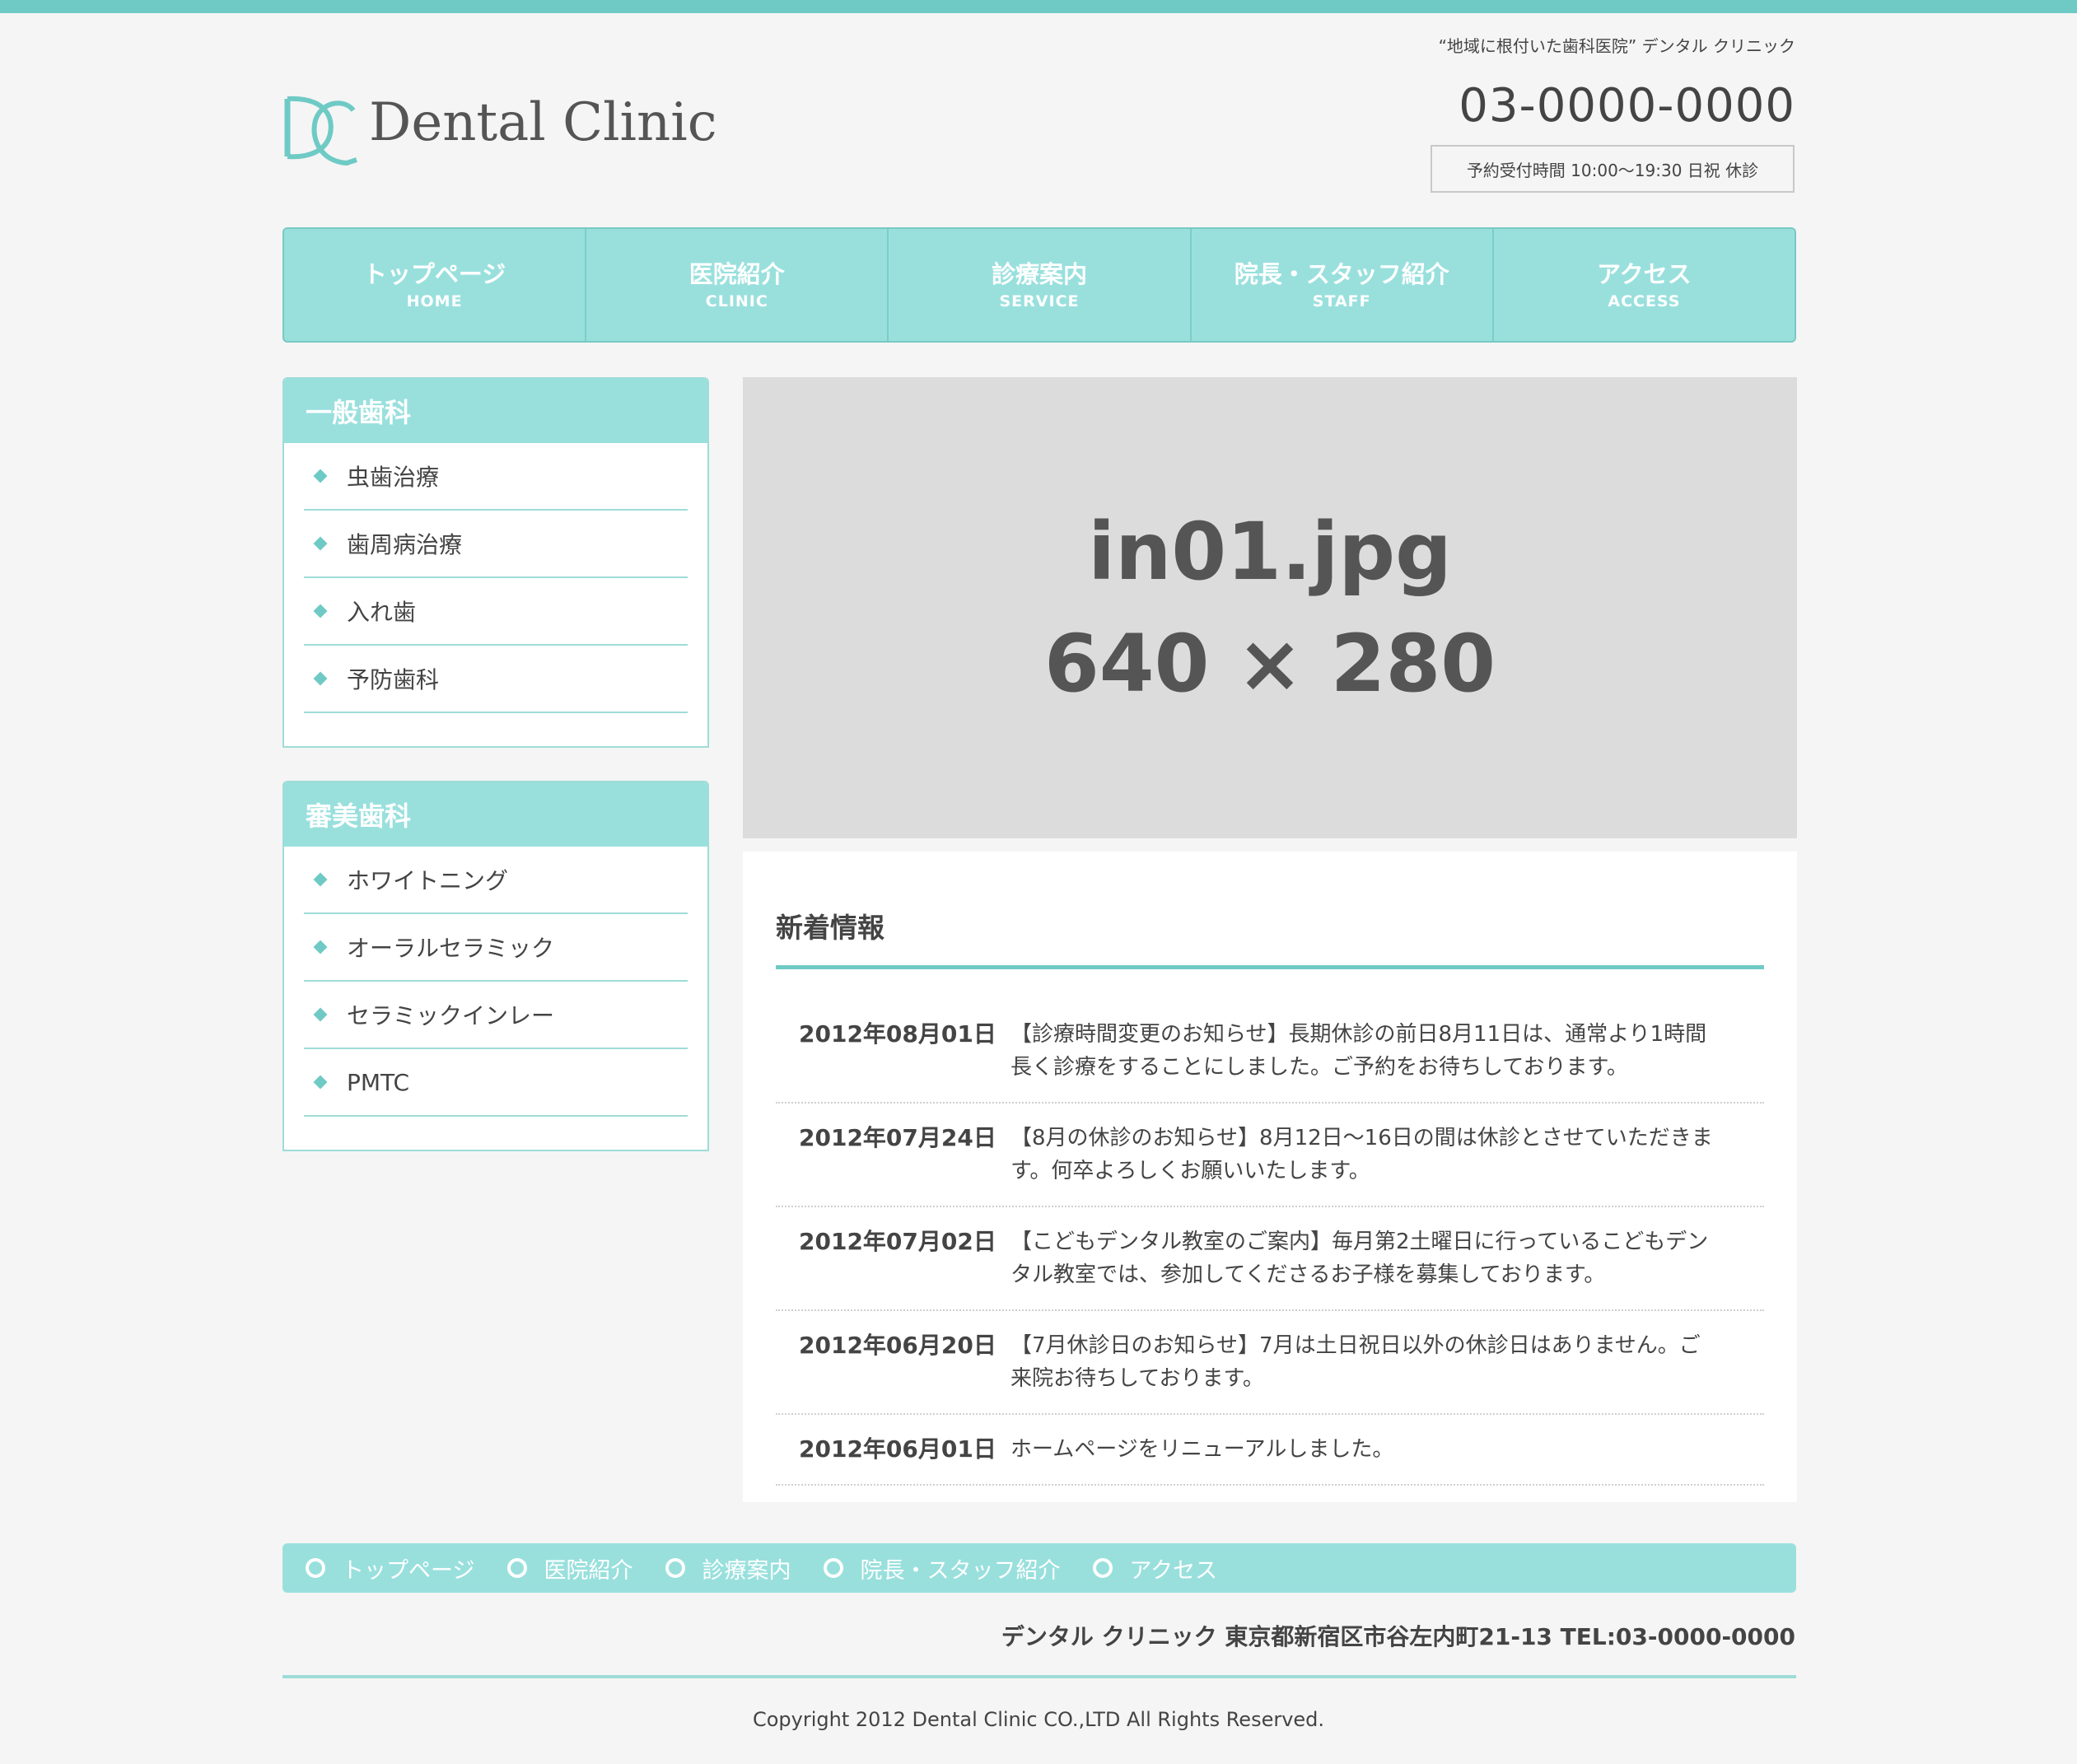  I want to click on footer-link-service: 診療案内, so click(728, 1568).